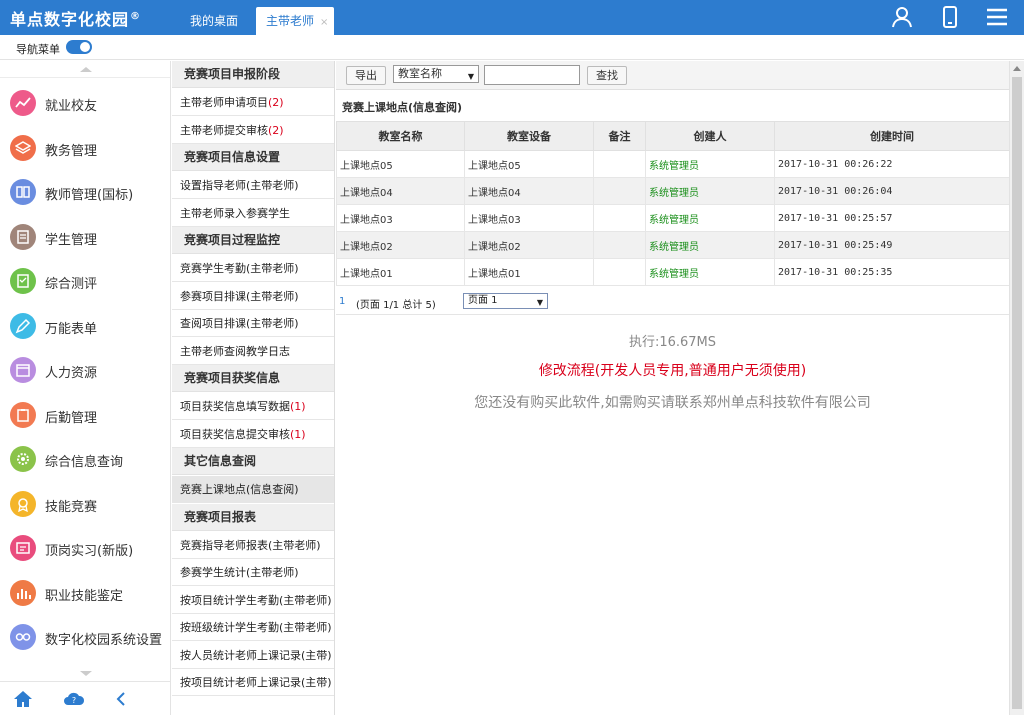 Image resolution: width=1024 pixels, height=715 pixels. Describe the element at coordinates (85, 460) in the screenshot. I see `sidebar-item-9: 综合信息查询` at that location.